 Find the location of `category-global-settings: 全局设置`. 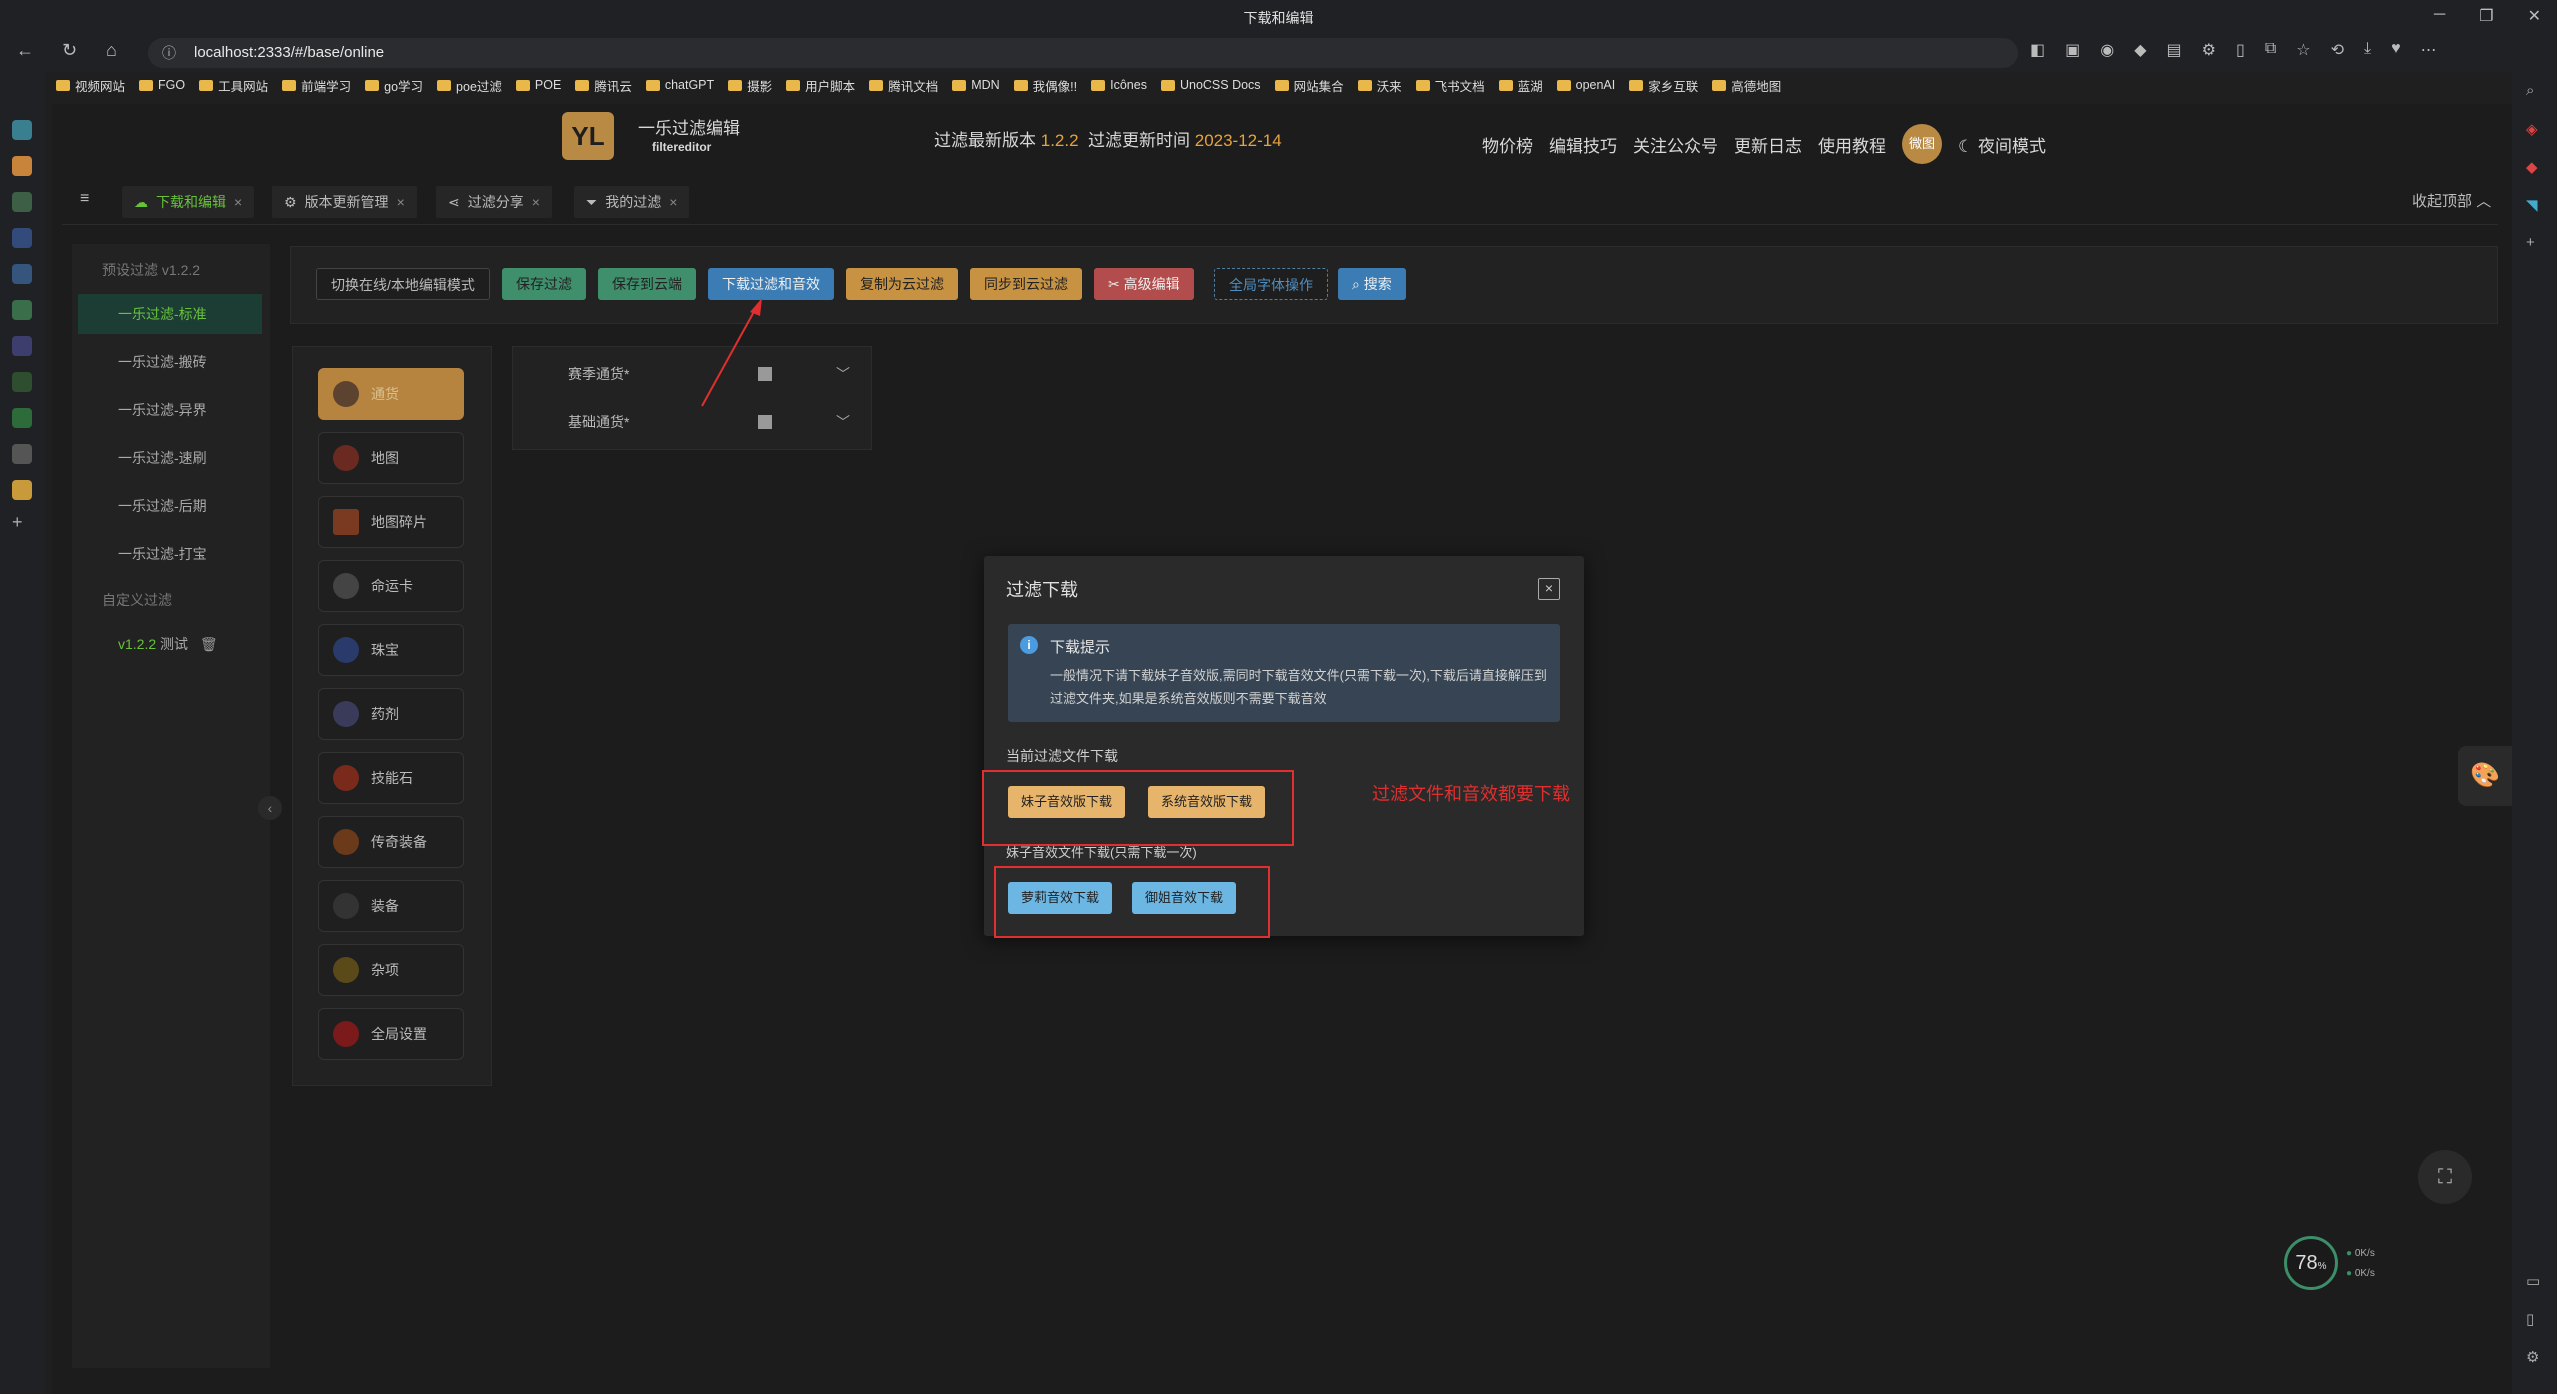

category-global-settings: 全局设置 is located at coordinates (391, 1034).